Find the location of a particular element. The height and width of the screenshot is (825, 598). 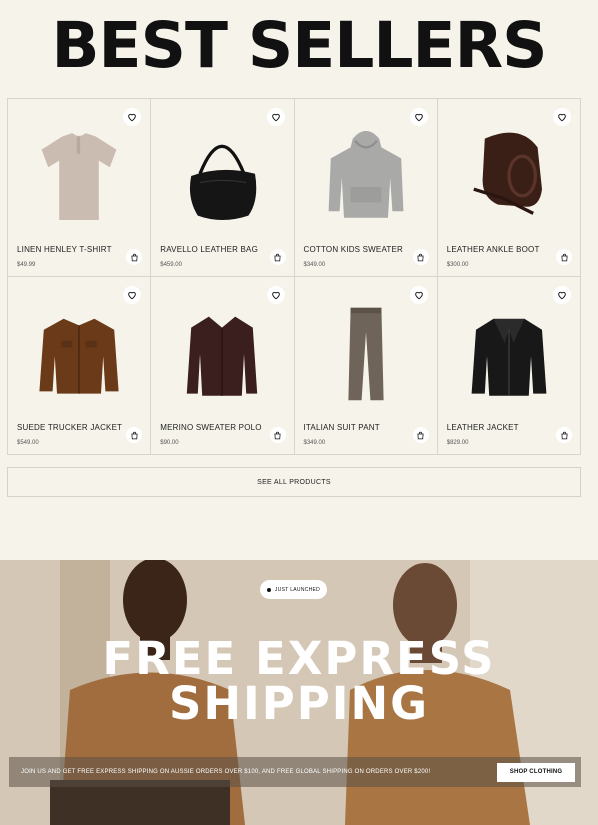

product-price: $549.00 is located at coordinates (28, 443).